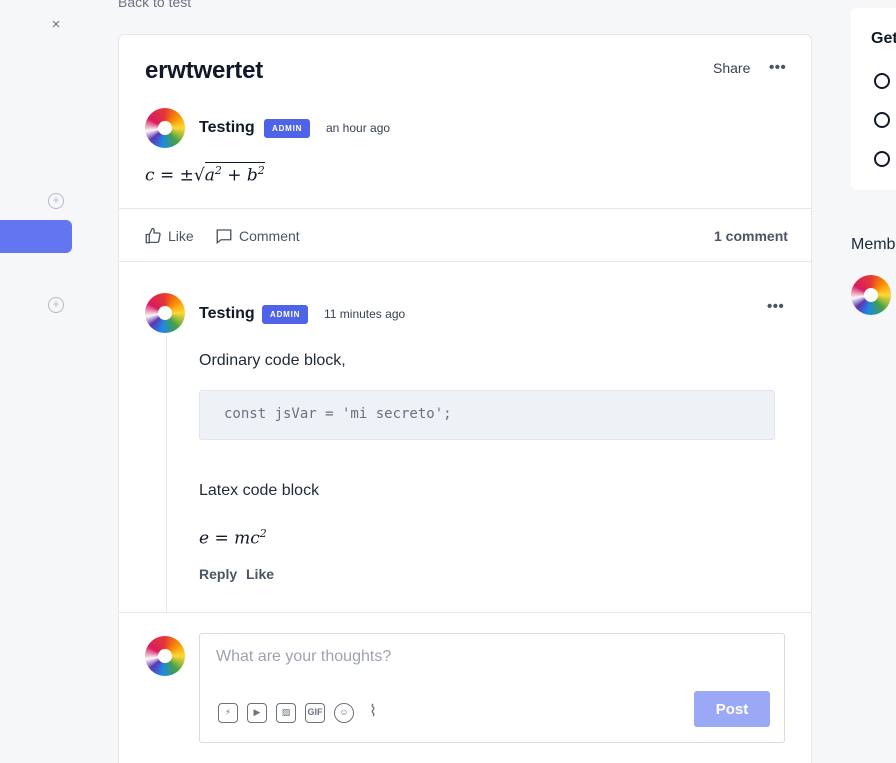  Describe the element at coordinates (286, 713) in the screenshot. I see `image-icon: ▨` at that location.